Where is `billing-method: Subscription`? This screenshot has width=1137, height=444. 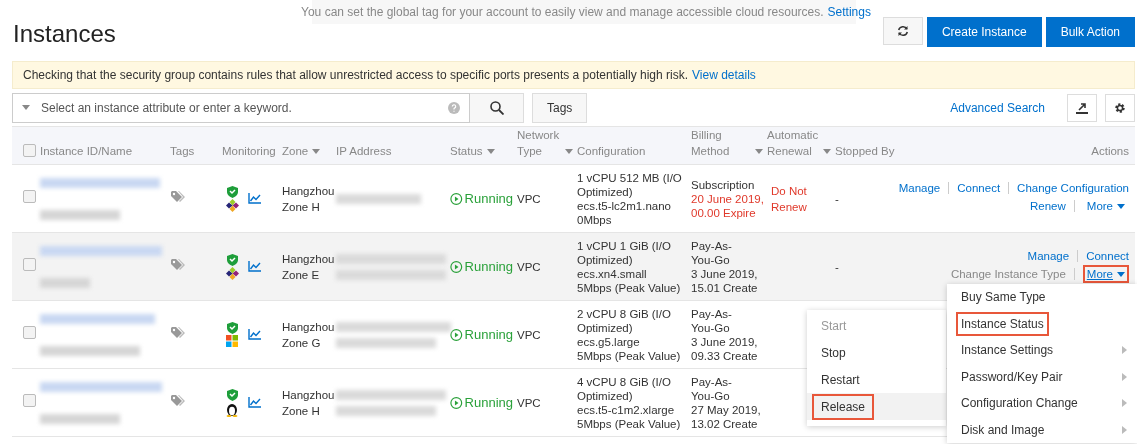
billing-method: Subscription is located at coordinates (723, 184).